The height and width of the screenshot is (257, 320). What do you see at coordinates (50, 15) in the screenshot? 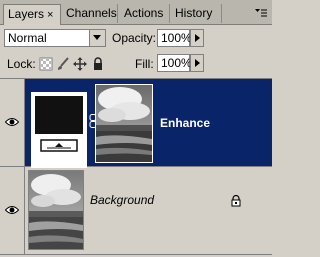
I see `close-icon: ×` at bounding box center [50, 15].